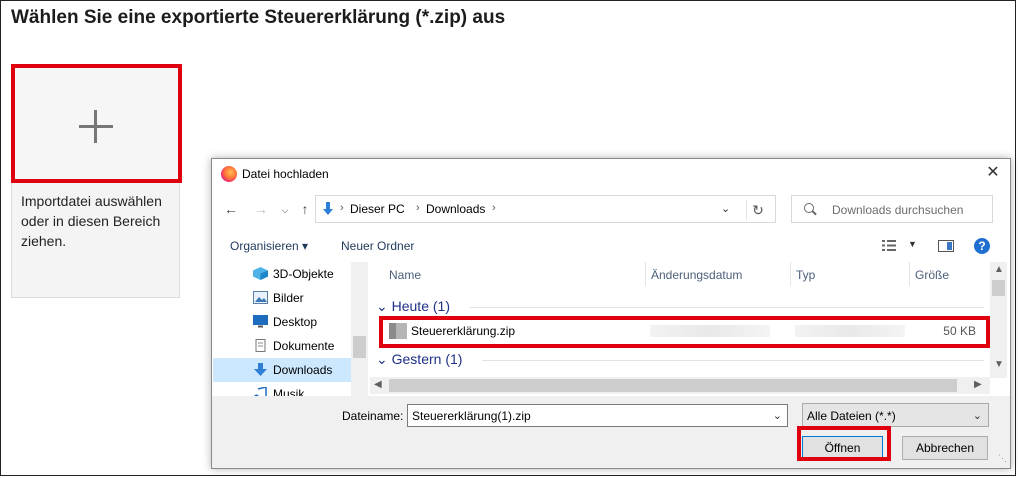  What do you see at coordinates (978, 384) in the screenshot?
I see `scroll-right-icon: ▶` at bounding box center [978, 384].